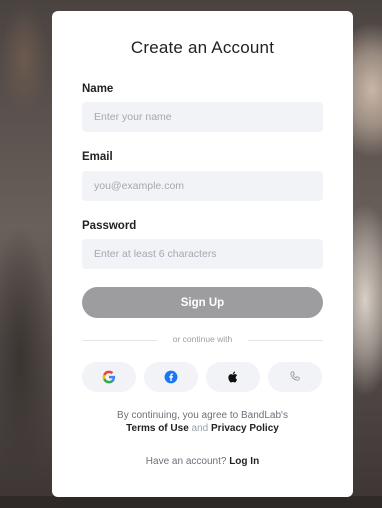 Image resolution: width=382 pixels, height=508 pixels. I want to click on divider-text: or continue with, so click(202, 339).